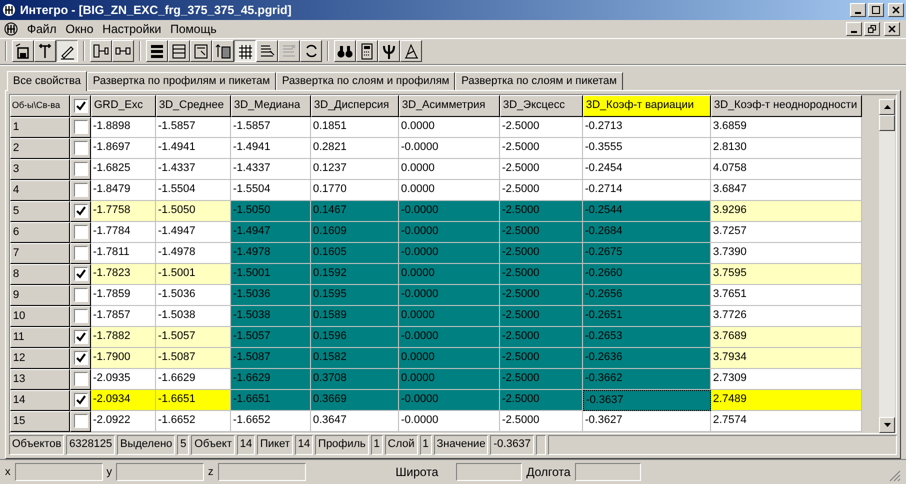  I want to click on table-cell: -1.6825, so click(123, 169).